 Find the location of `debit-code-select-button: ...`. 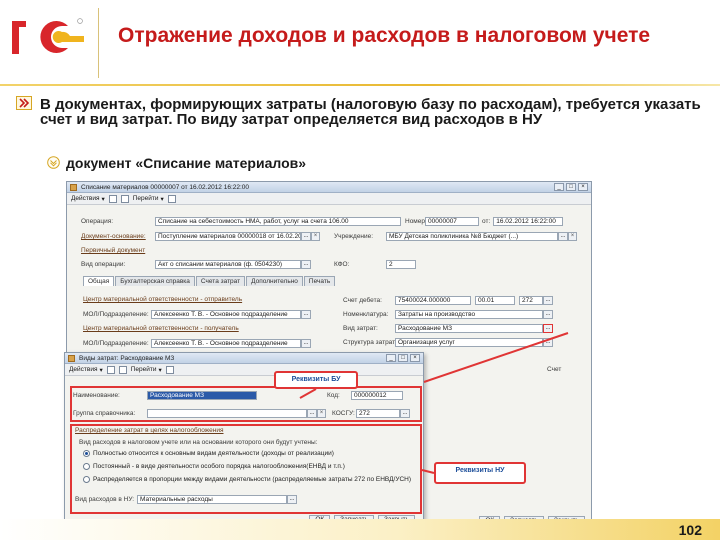

debit-code-select-button: ... is located at coordinates (548, 300).